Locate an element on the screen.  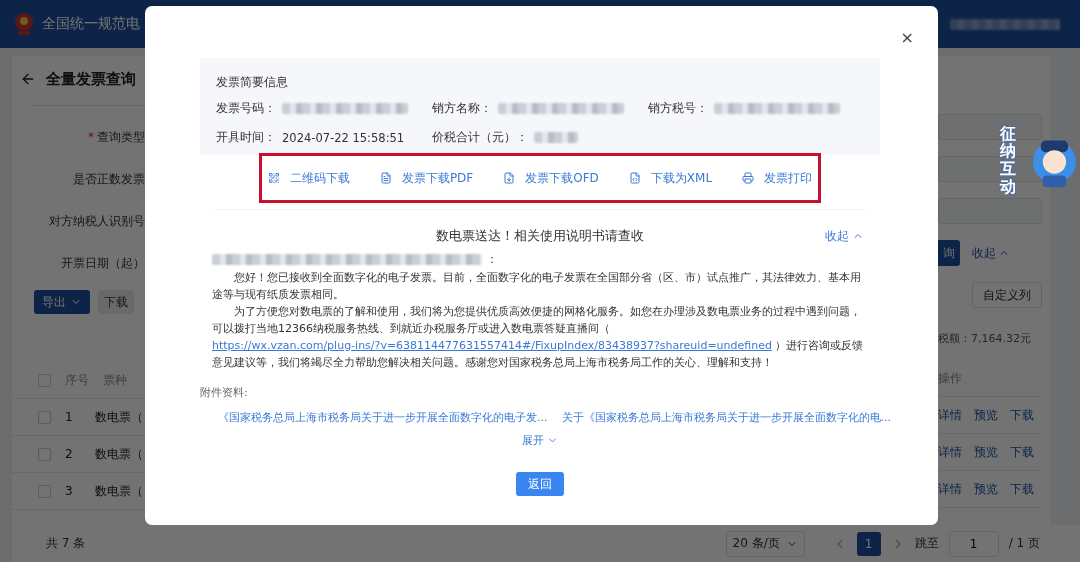
filter-label: 开票日期（起） is located at coordinates (102, 263).